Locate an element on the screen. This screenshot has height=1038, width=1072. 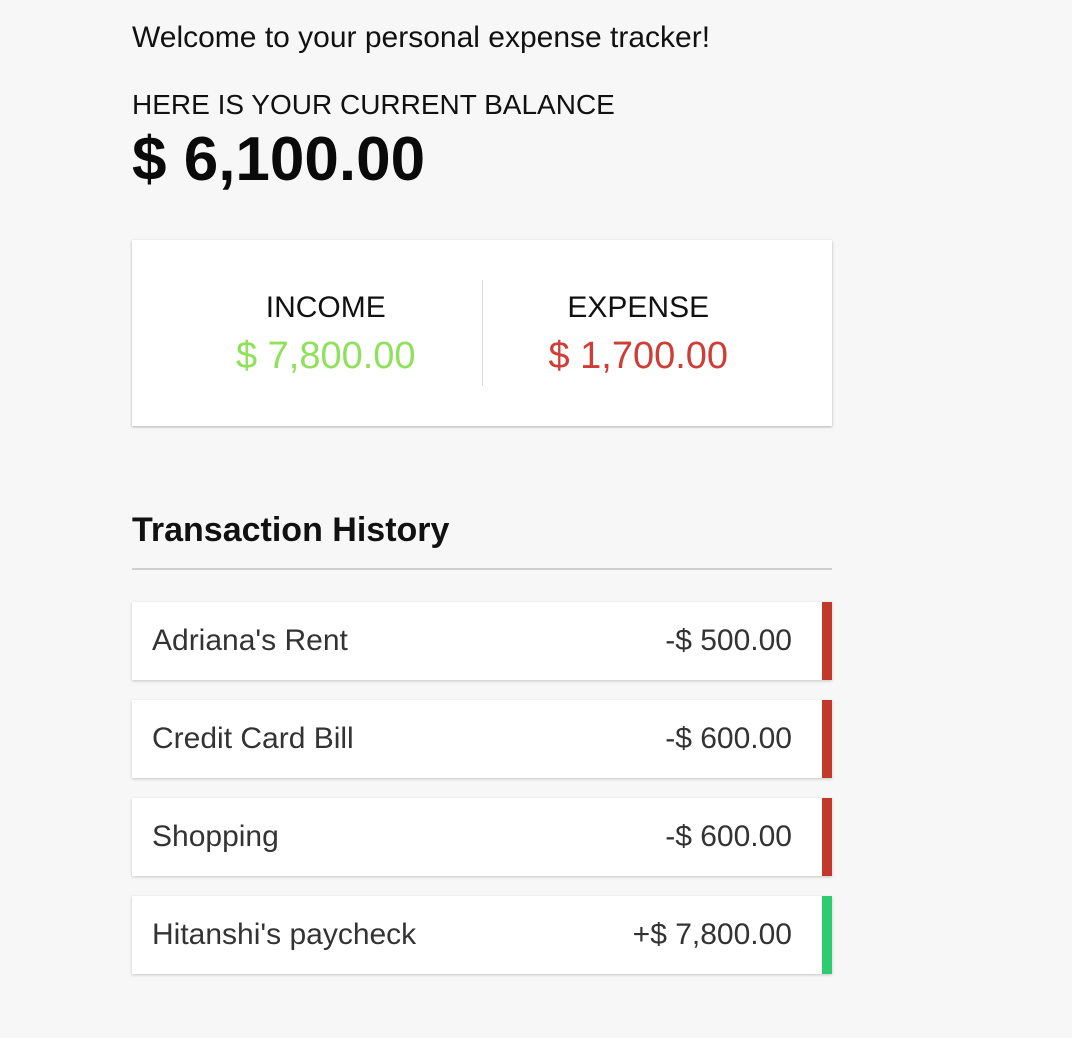
transaction-amount: -$ 500.00 is located at coordinates (728, 640).